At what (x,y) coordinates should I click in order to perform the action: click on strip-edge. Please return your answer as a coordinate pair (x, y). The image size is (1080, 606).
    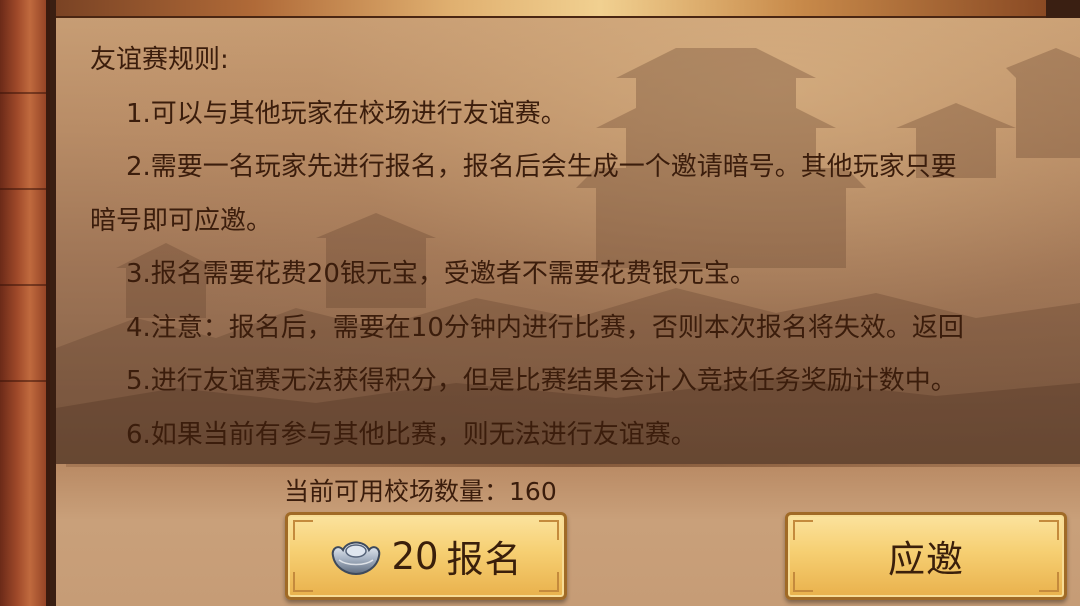
    Looking at the image, I should click on (48, 303).